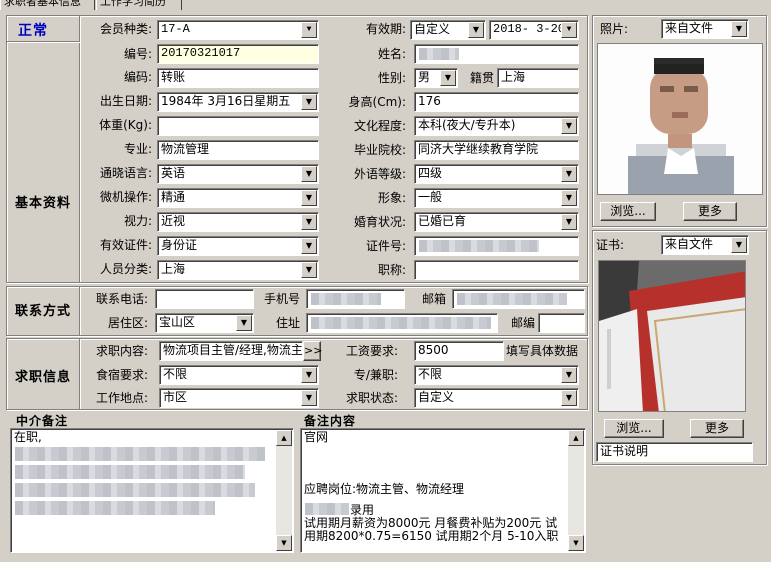 Image resolution: width=771 pixels, height=562 pixels. Describe the element at coordinates (433, 299) in the screenshot. I see `email-label: 邮箱` at that location.